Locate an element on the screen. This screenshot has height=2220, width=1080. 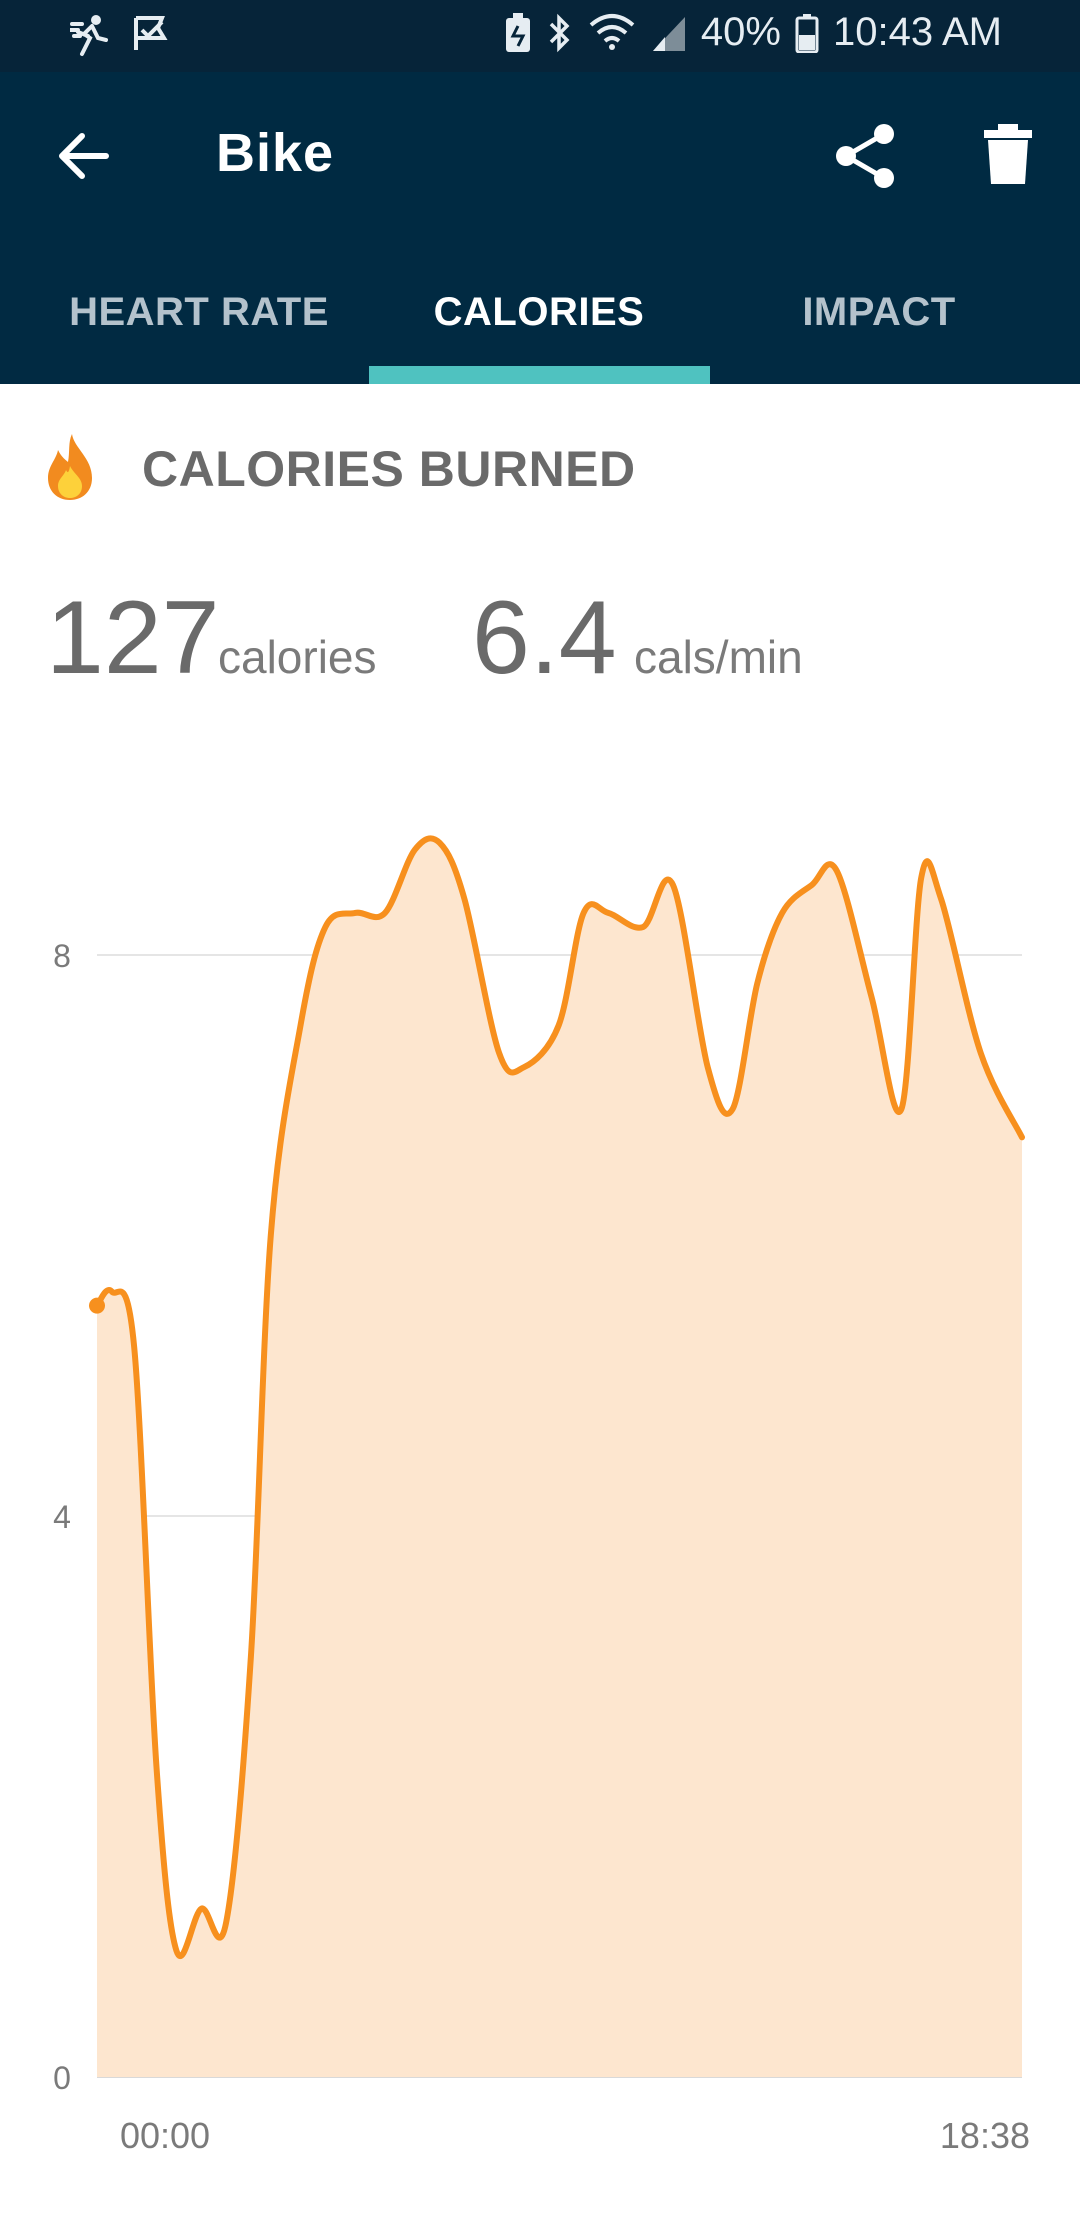
page-title: Bike is located at coordinates (275, 153).